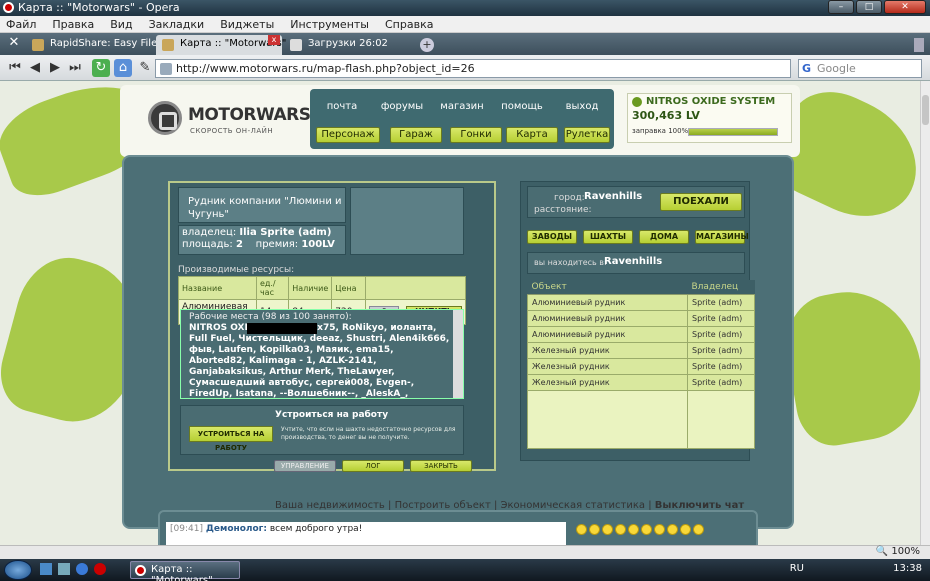 The height and width of the screenshot is (581, 930). Describe the element at coordinates (441, 466) in the screenshot. I see `close-panel-button: ЗАКРЫТЬ` at that location.